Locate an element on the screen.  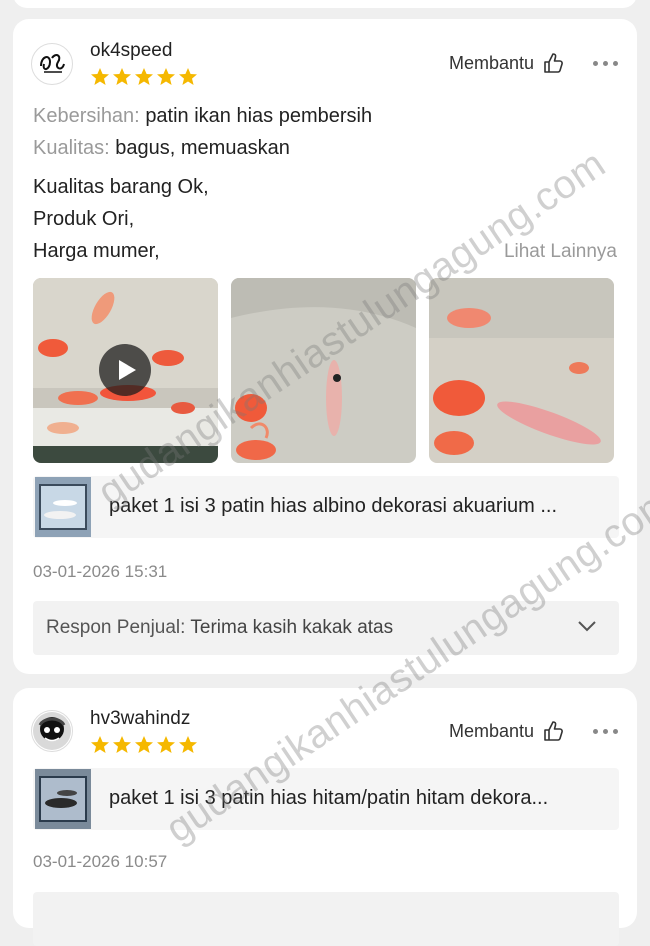
seller-response-text: Terima kasih kakak atas is located at coordinates (292, 627).